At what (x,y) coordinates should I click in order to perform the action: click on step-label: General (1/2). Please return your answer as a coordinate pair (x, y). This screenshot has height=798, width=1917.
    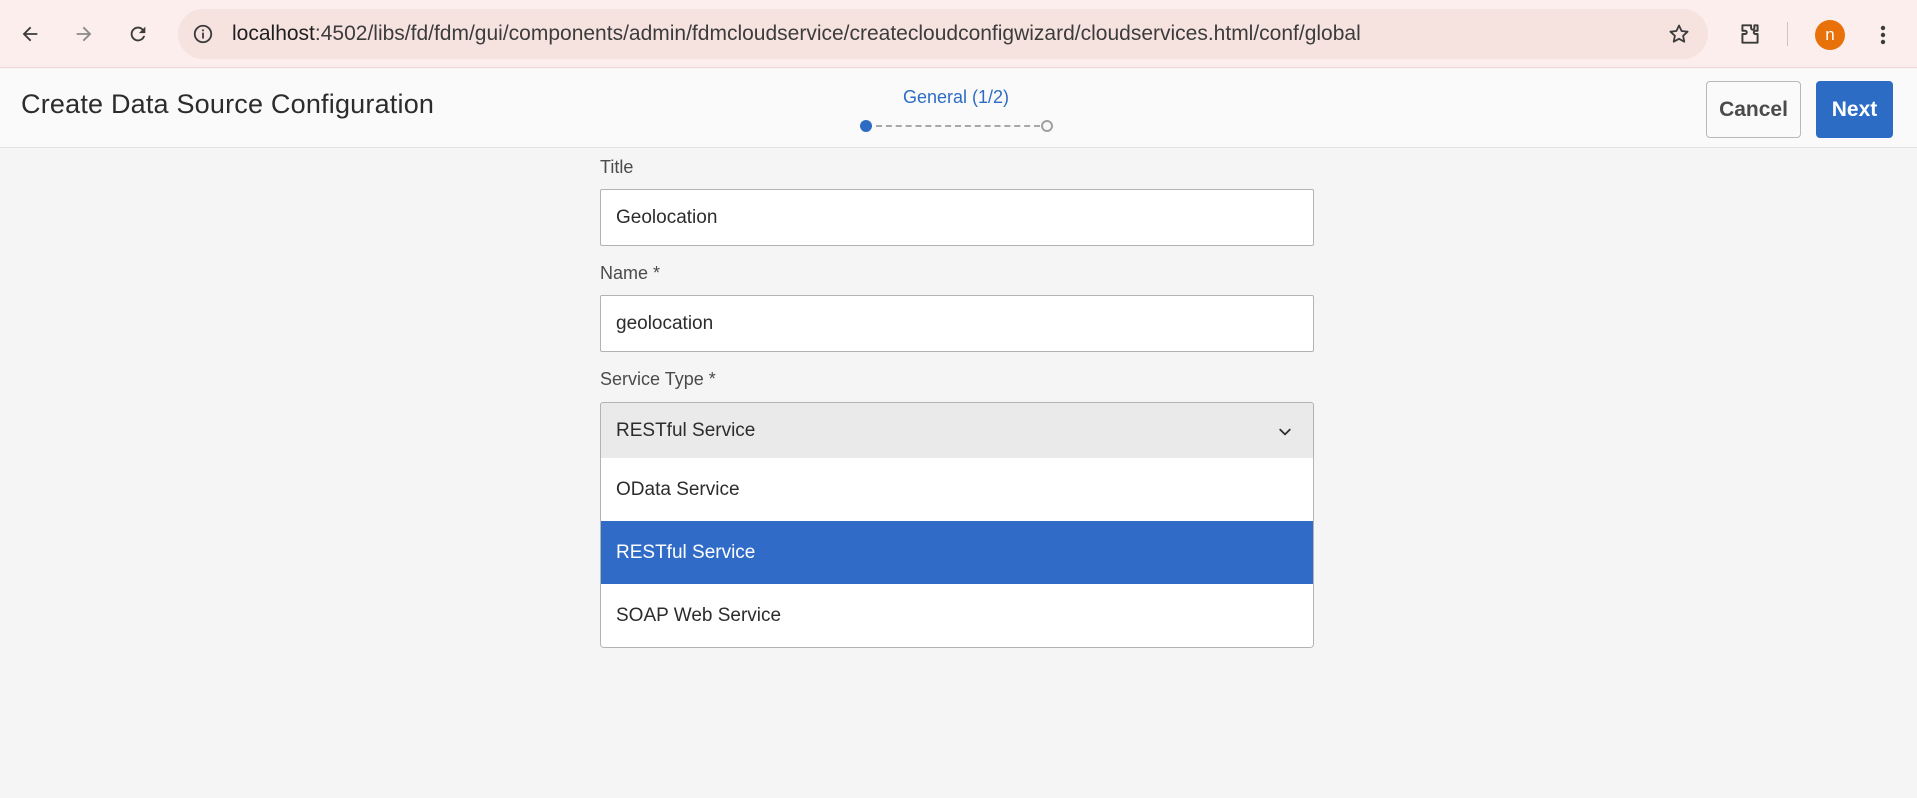
    Looking at the image, I should click on (956, 97).